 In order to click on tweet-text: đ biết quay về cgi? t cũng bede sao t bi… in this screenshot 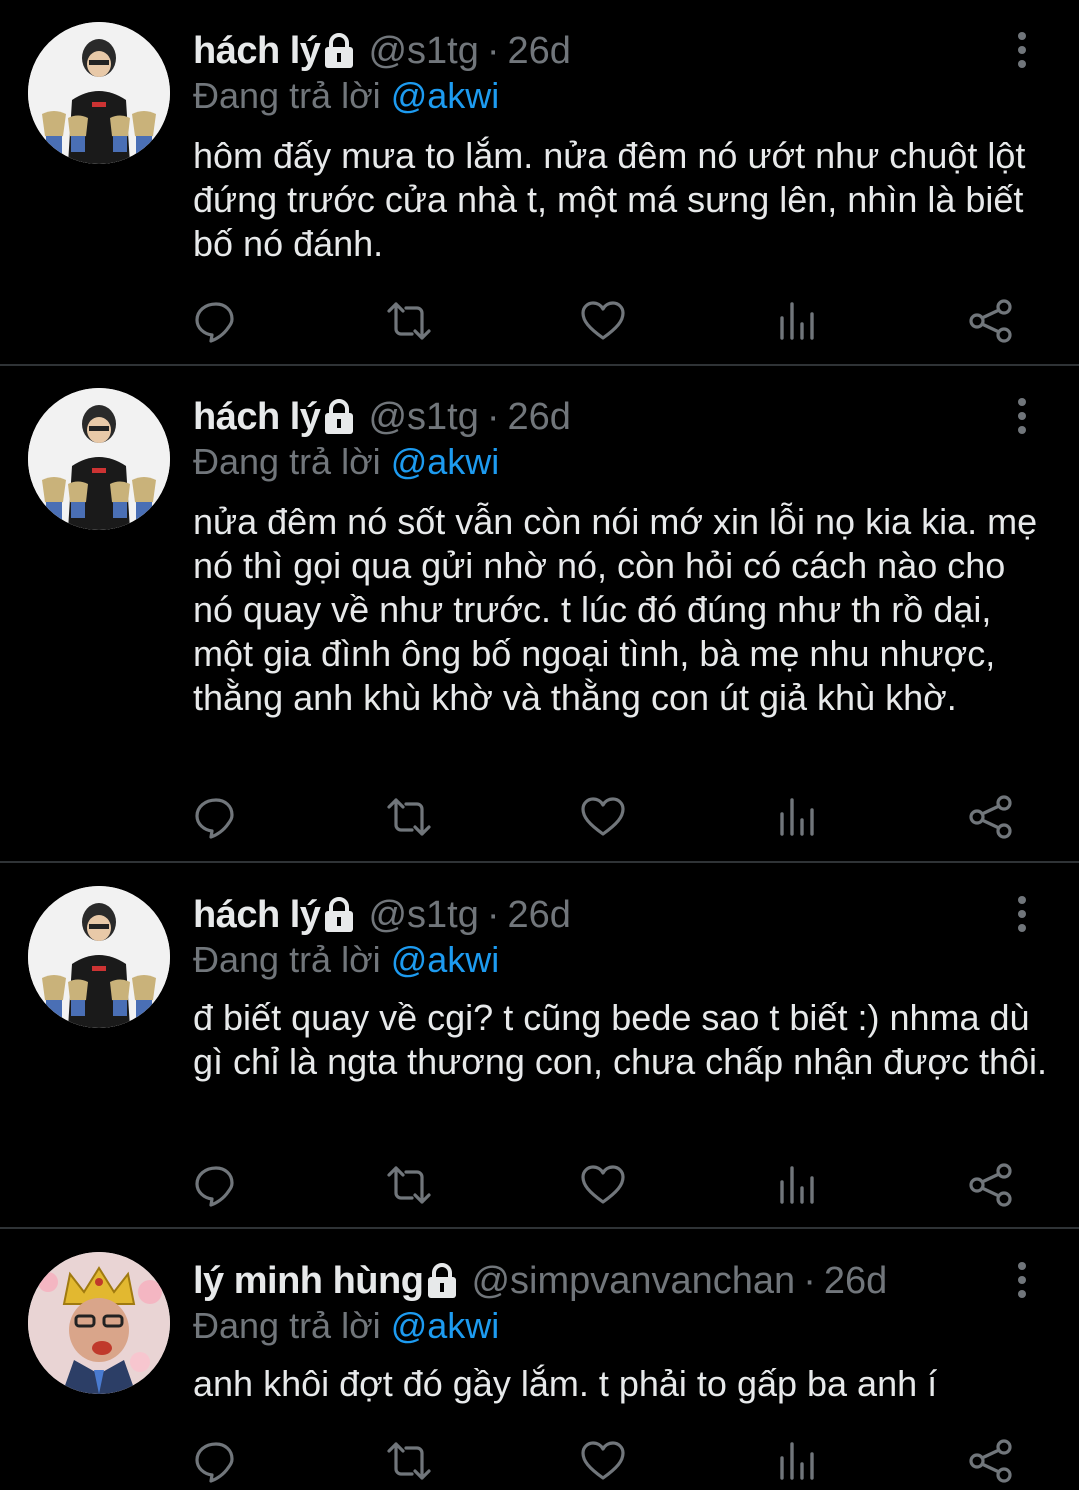, I will do `click(620, 1039)`.